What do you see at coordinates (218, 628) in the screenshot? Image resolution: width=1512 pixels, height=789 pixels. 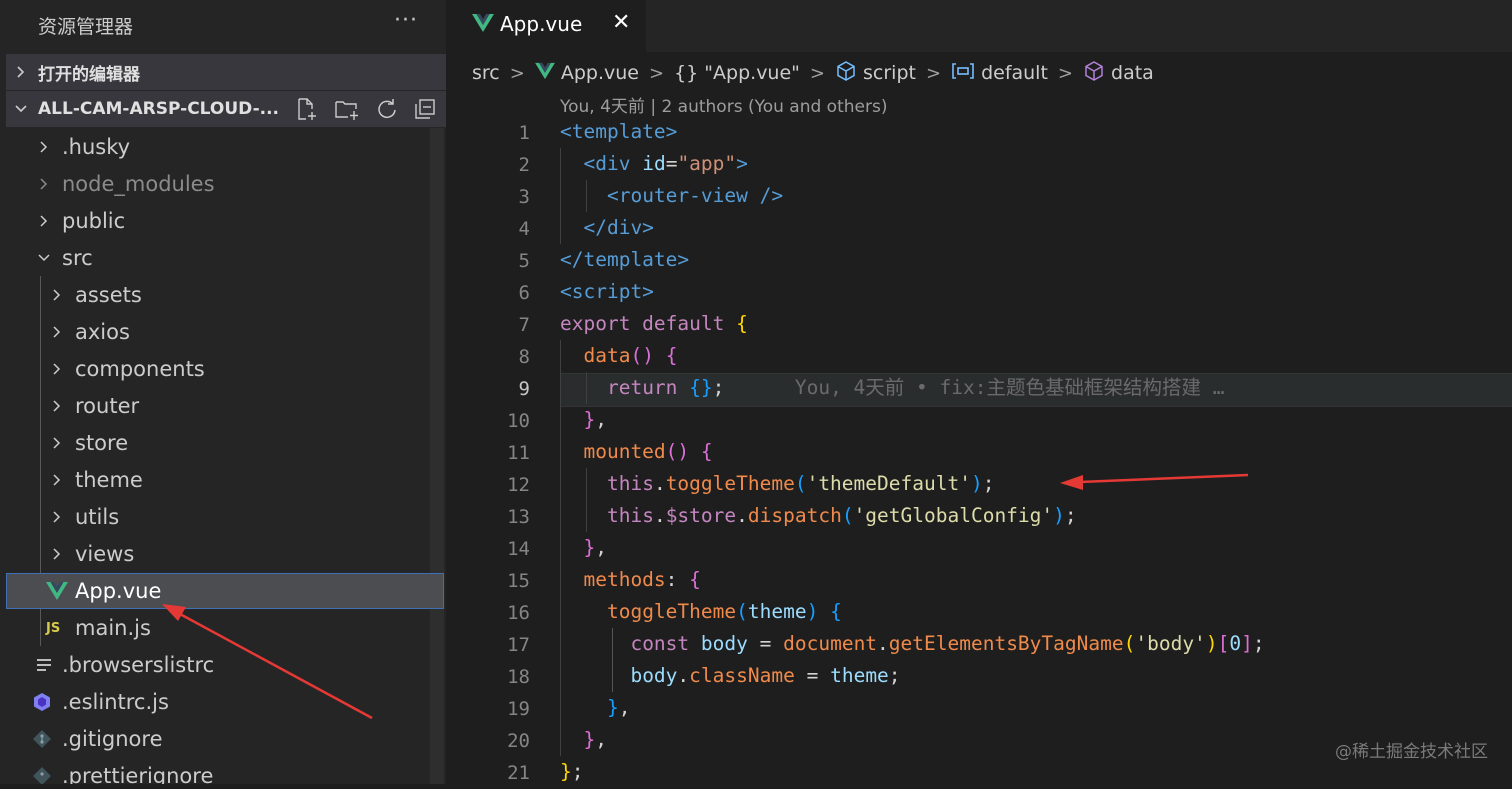 I see `tree-item-main-js: JS main.js` at bounding box center [218, 628].